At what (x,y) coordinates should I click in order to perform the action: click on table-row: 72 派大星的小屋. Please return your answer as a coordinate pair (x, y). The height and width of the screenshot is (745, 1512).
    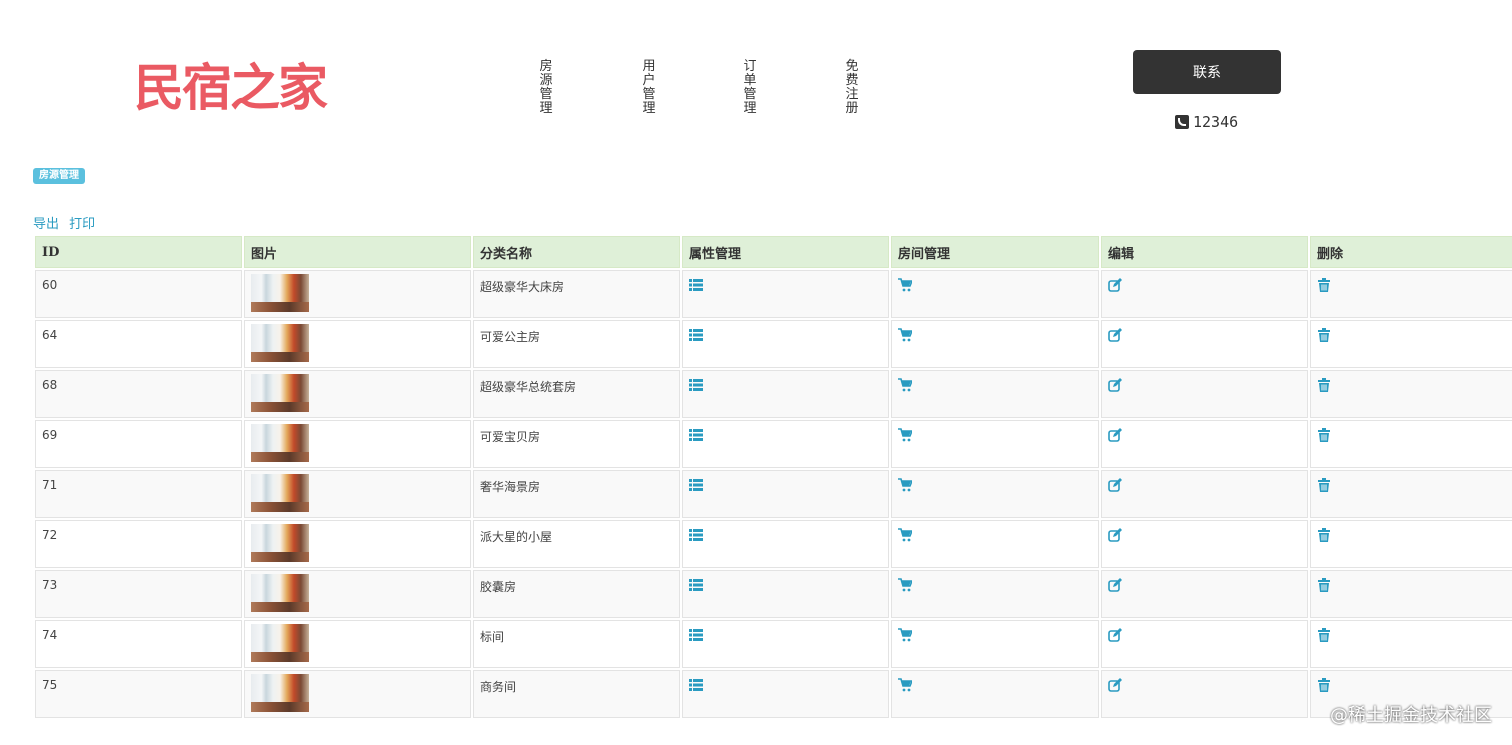
    Looking at the image, I should click on (773, 544).